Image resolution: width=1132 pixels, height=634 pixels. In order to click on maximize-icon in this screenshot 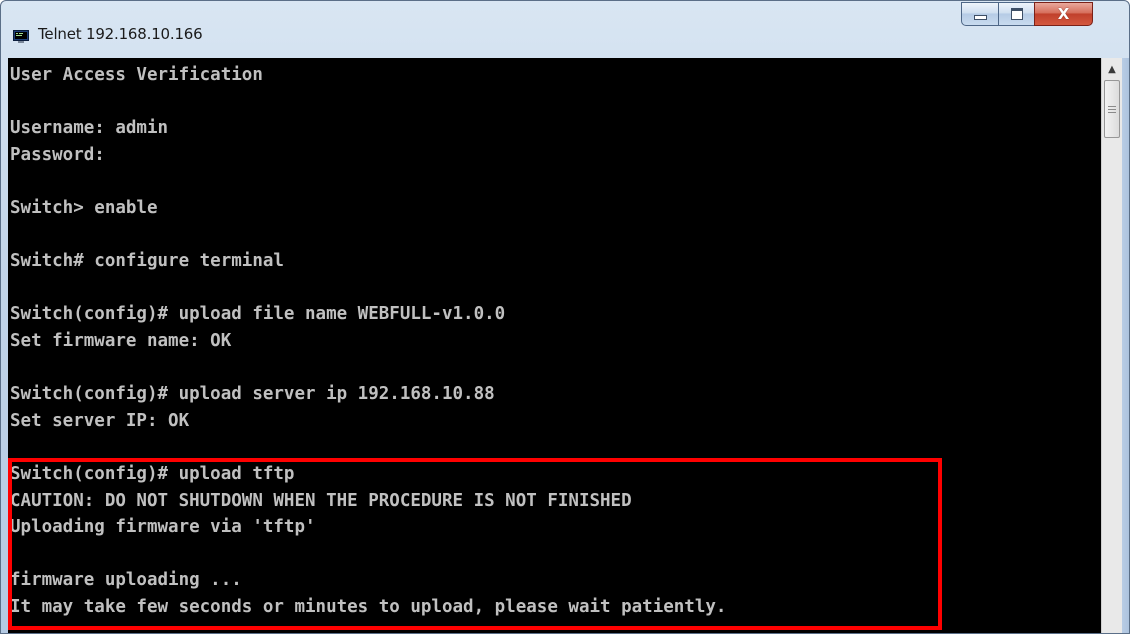, I will do `click(1016, 14)`.